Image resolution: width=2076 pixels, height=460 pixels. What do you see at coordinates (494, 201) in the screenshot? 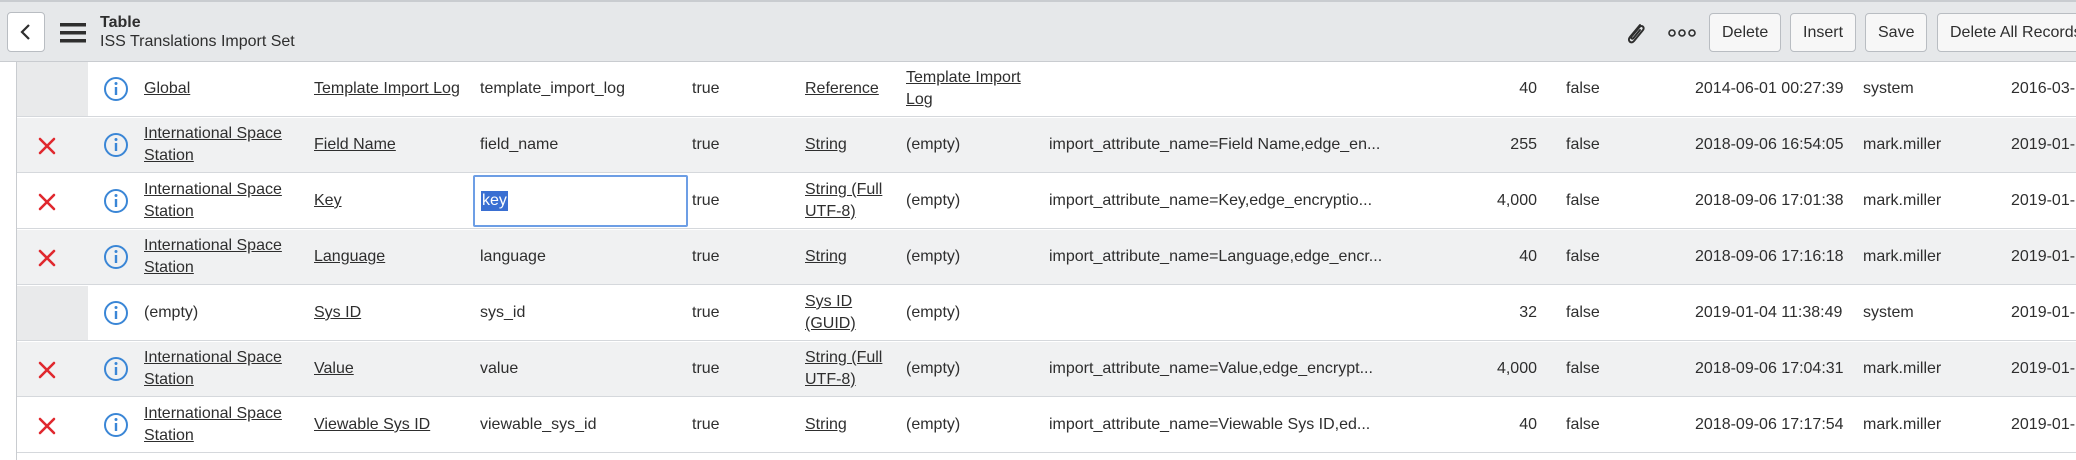
I see `inline-edit-selected-text: key` at bounding box center [494, 201].